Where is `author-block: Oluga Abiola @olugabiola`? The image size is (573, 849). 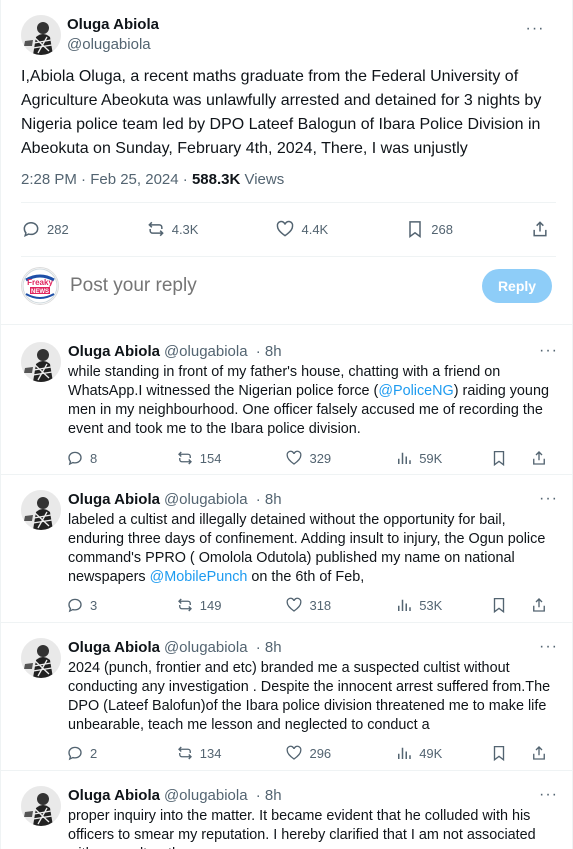 author-block: Oluga Abiola @olugabiola is located at coordinates (113, 35).